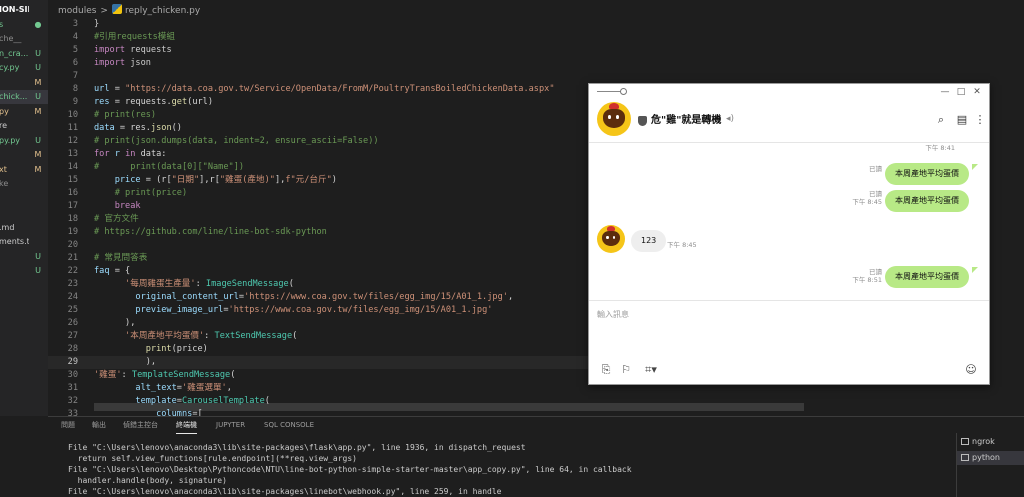 Image resolution: width=1024 pixels, height=497 pixels. Describe the element at coordinates (24, 25) in the screenshot. I see `explorer-item: s ●` at that location.